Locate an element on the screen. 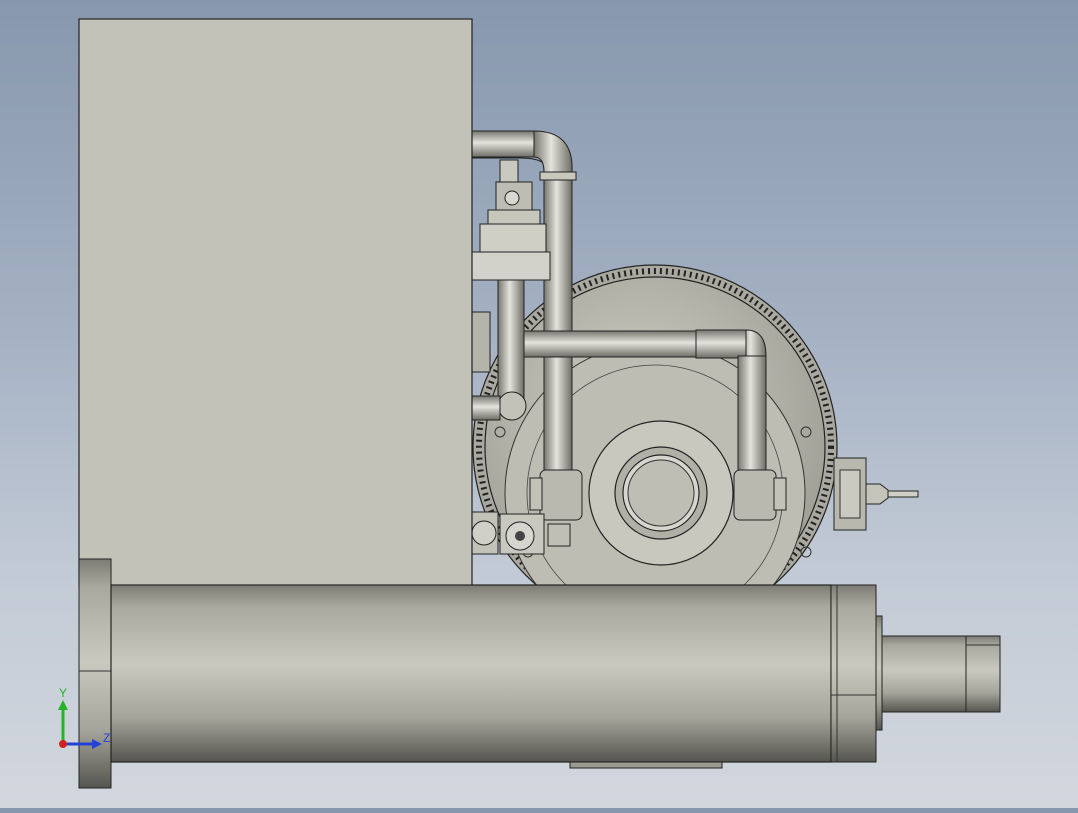 The image size is (1078, 813). z-axis-label: Z is located at coordinates (107, 738).